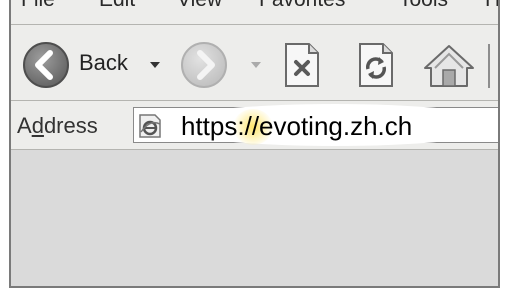 Image resolution: width=507 pixels, height=291 pixels. Describe the element at coordinates (423, 6) in the screenshot. I see `menu-tools: Tools` at that location.